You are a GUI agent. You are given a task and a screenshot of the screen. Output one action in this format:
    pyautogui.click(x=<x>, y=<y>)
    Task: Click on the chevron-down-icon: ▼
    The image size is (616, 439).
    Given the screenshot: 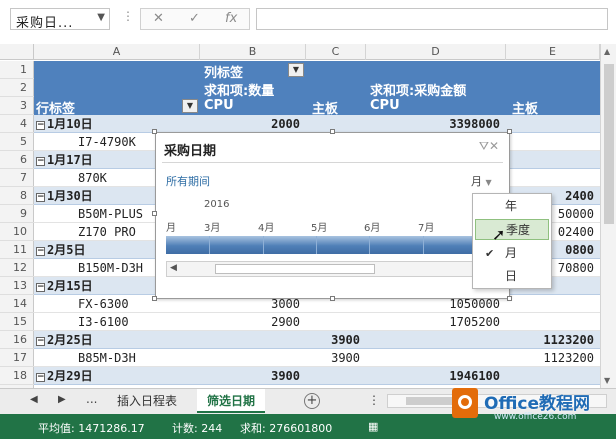 What is the action you would take?
    pyautogui.click(x=101, y=17)
    